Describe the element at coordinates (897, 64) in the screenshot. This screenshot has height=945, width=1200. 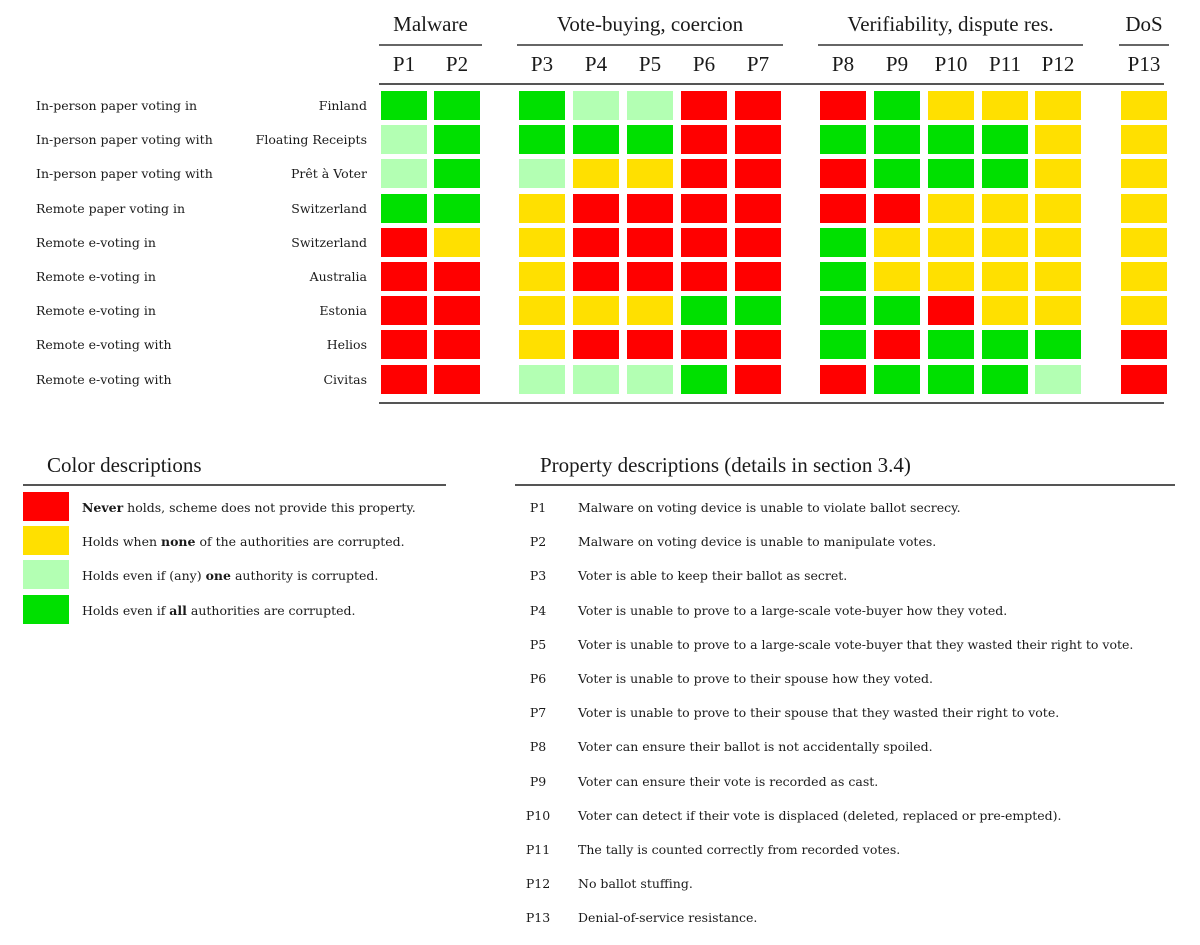
I see `column-header: P9` at that location.